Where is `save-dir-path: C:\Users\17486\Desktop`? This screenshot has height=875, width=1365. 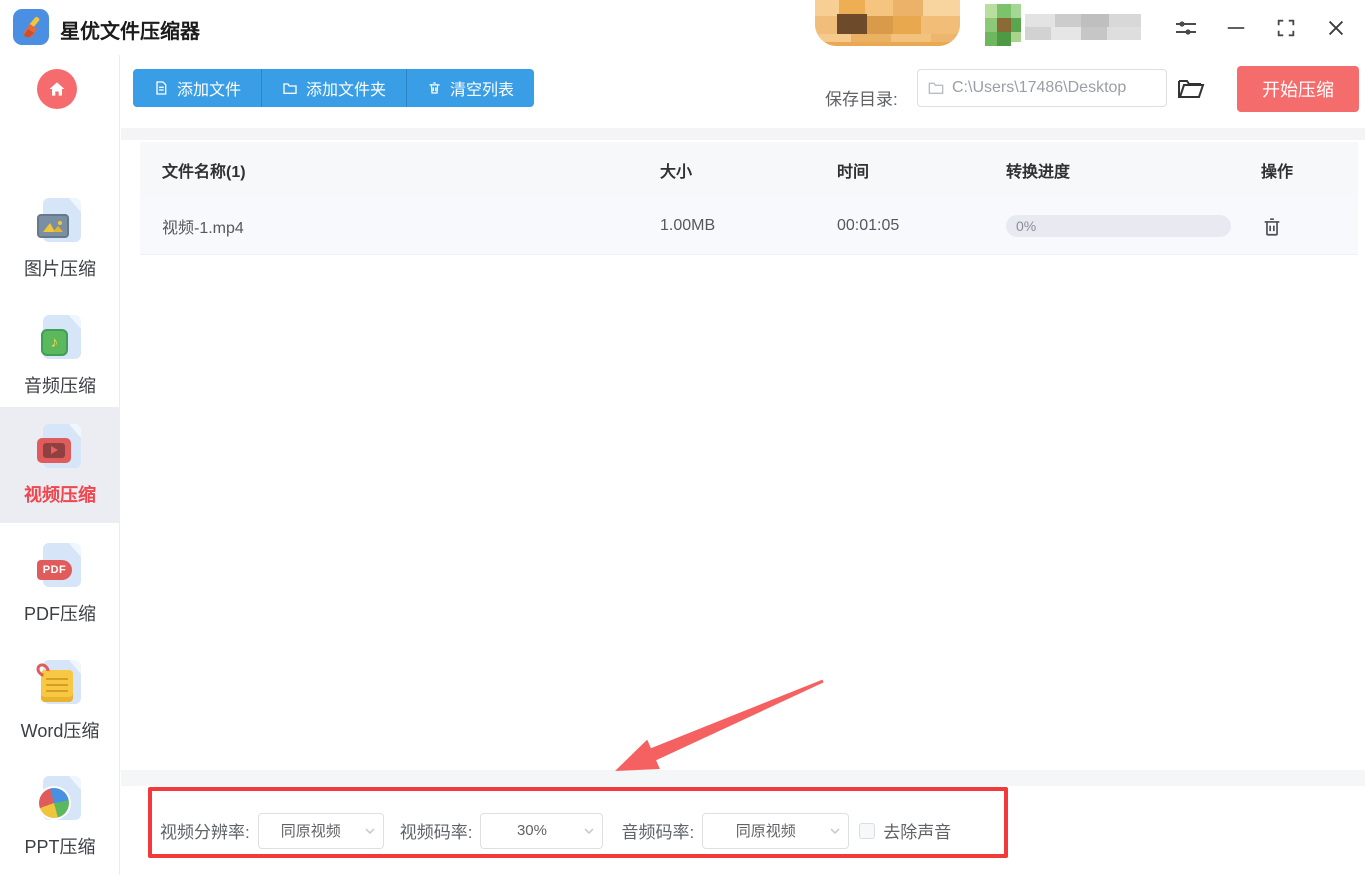 save-dir-path: C:\Users\17486\Desktop is located at coordinates (1039, 87).